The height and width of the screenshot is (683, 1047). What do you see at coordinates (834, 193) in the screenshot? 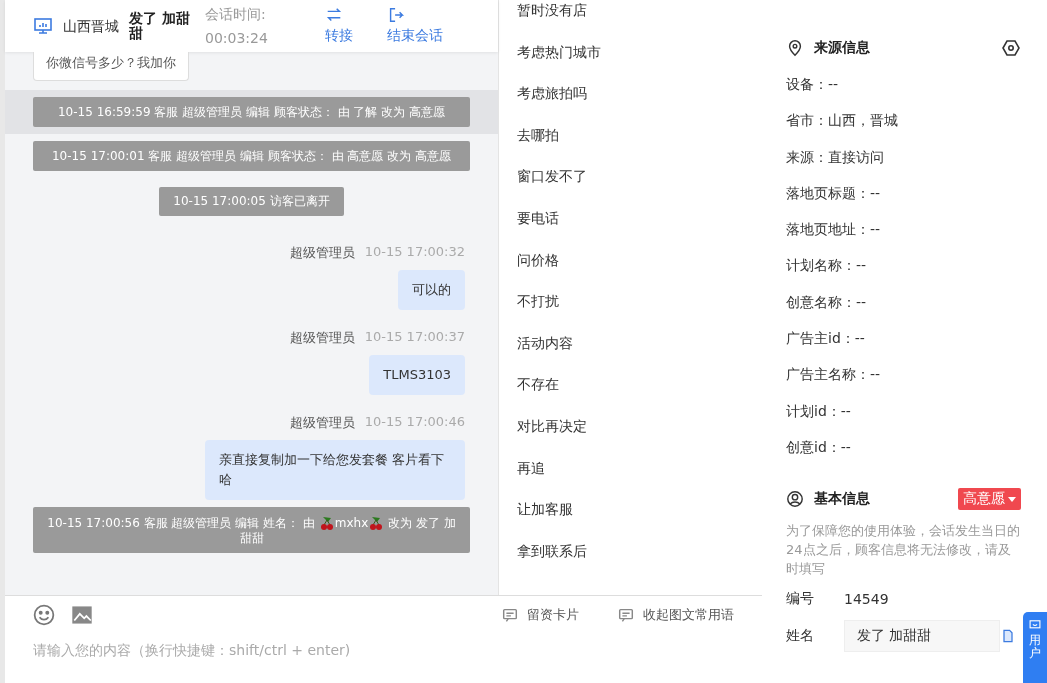
I see `info-row-text: 落地页标题：--` at bounding box center [834, 193].